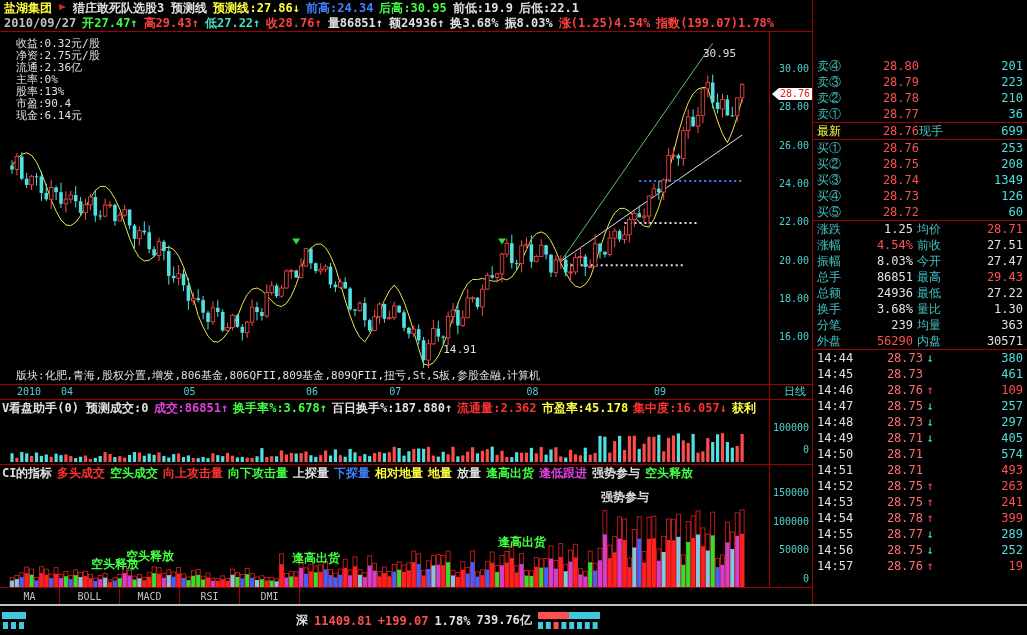  I want to click on order-price: 28.73, so click(900, 196).